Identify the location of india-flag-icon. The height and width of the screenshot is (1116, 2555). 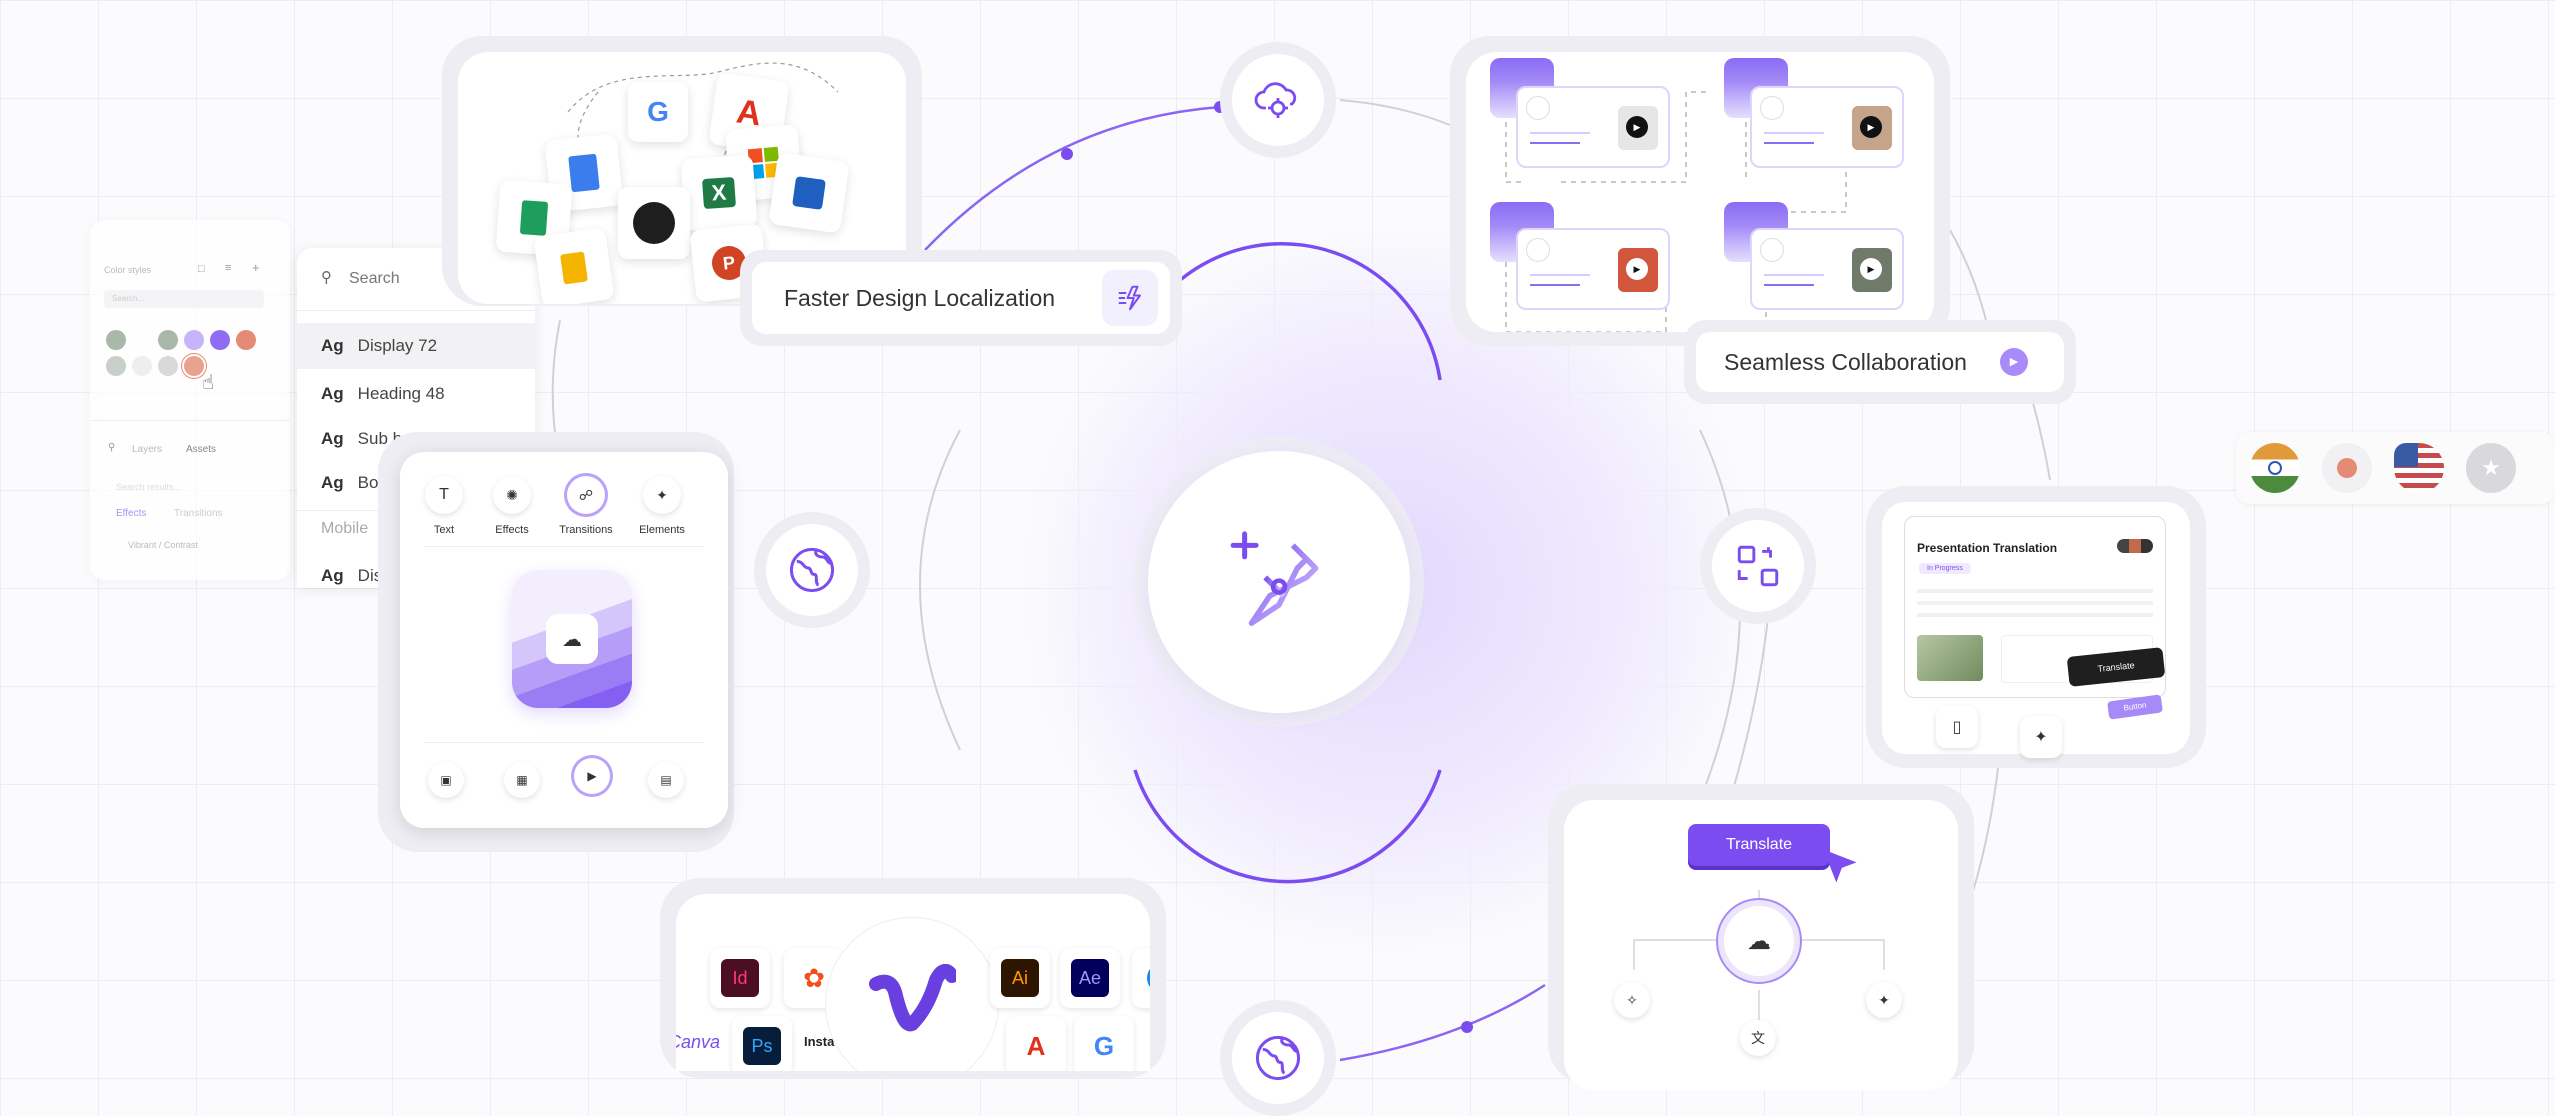
(2275, 468).